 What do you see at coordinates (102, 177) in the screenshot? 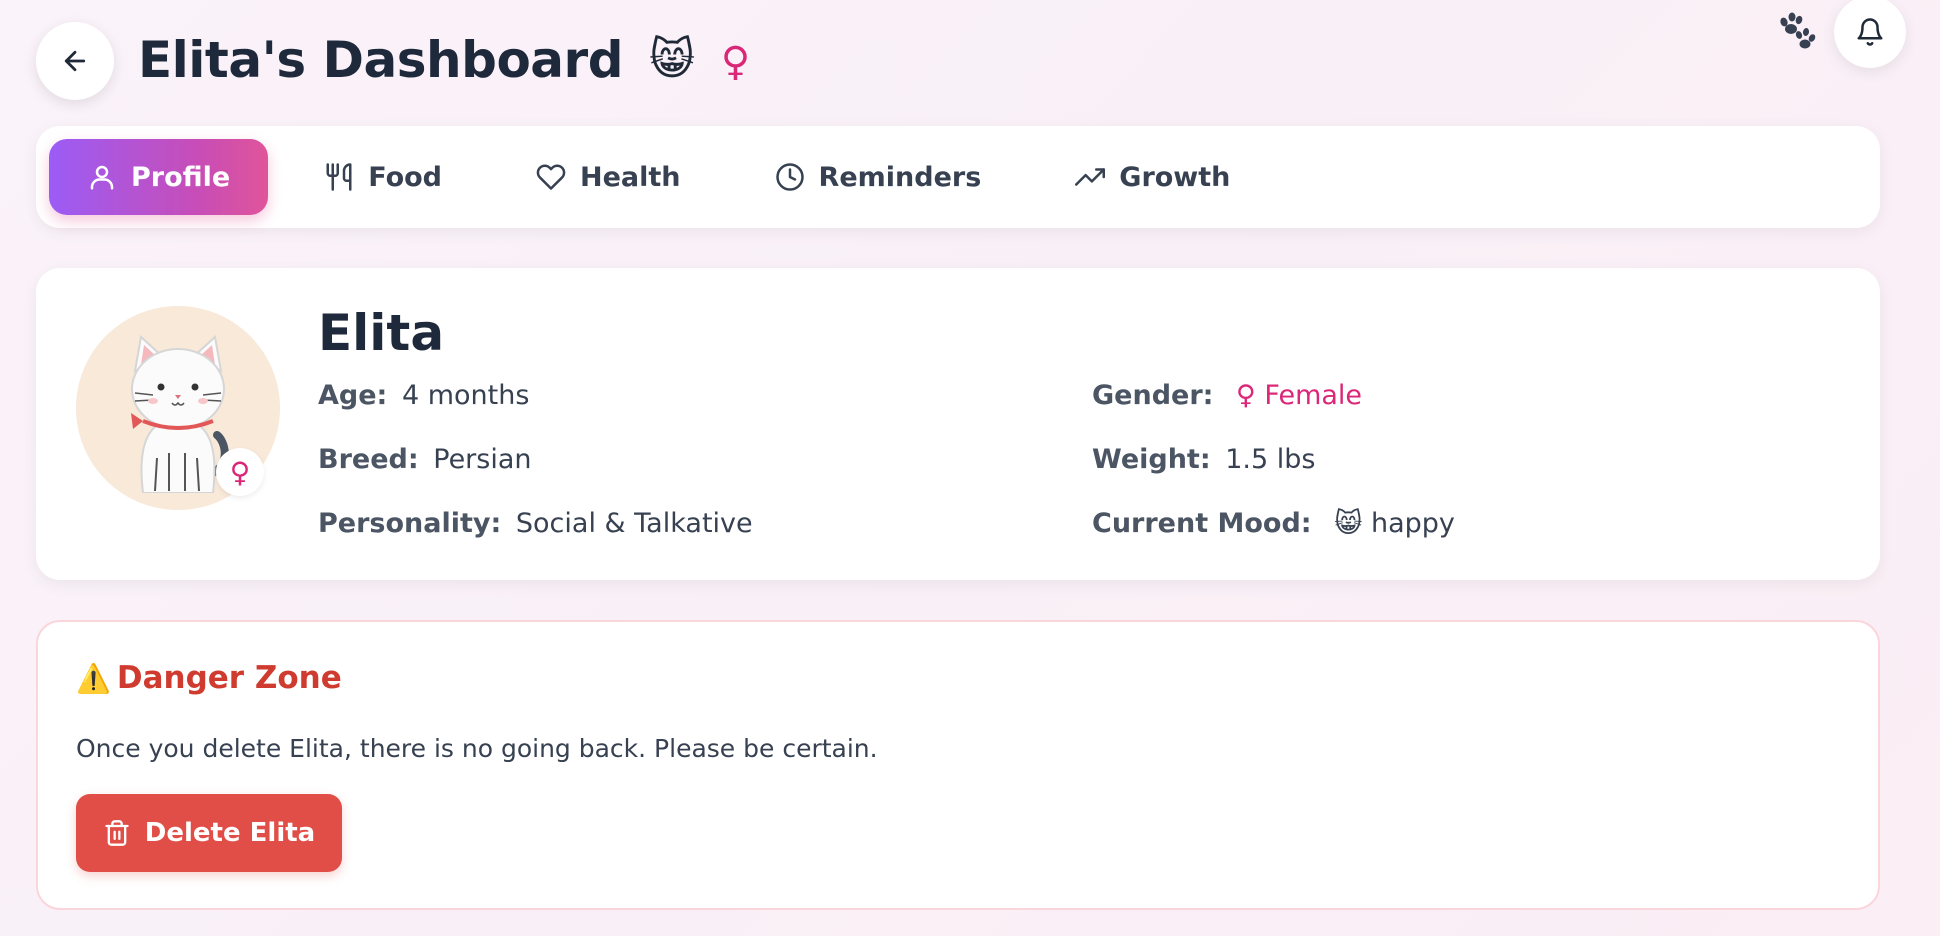
I see `user-icon` at bounding box center [102, 177].